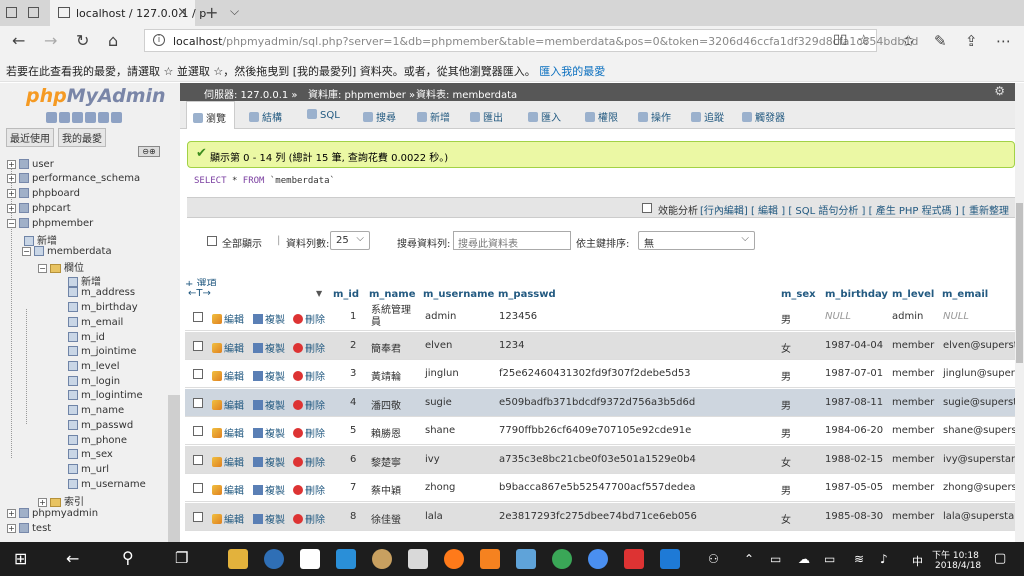 The image size is (1024, 576). I want to click on tree-db-phpmyadmin: + phpmyadmin, so click(52, 515).